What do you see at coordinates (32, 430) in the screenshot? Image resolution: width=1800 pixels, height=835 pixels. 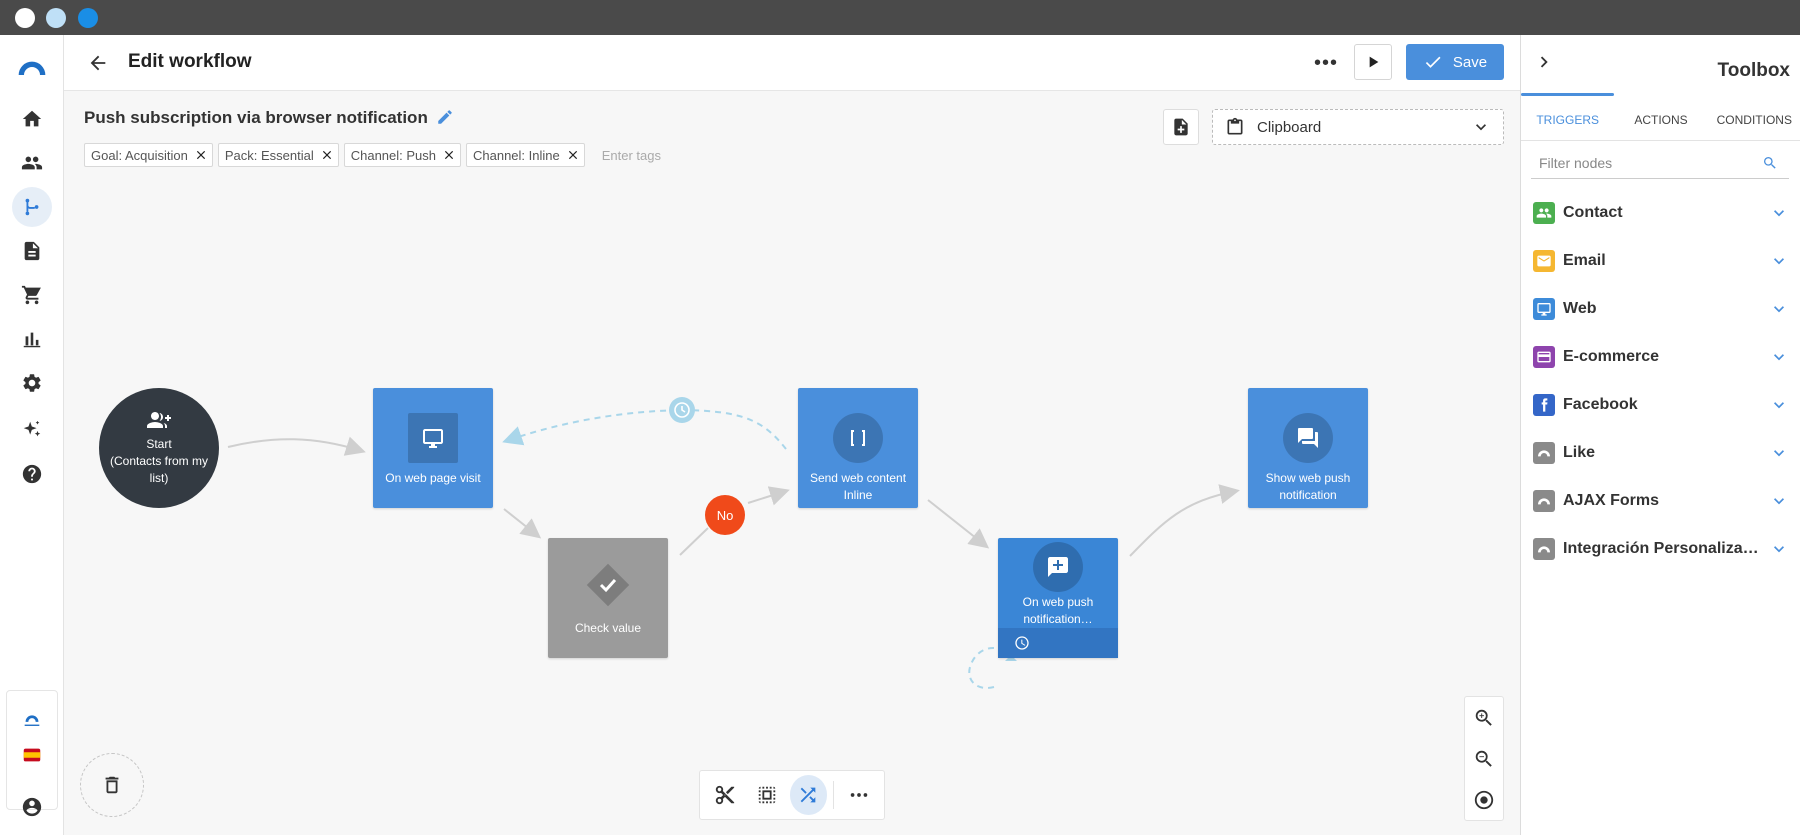 I see `ai-sparkle-icon` at bounding box center [32, 430].